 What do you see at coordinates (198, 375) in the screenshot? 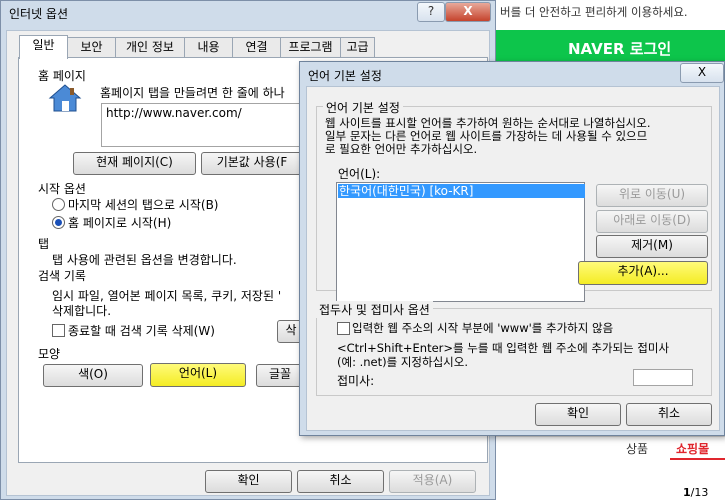
I see `languages-button: 언어(L)` at bounding box center [198, 375].